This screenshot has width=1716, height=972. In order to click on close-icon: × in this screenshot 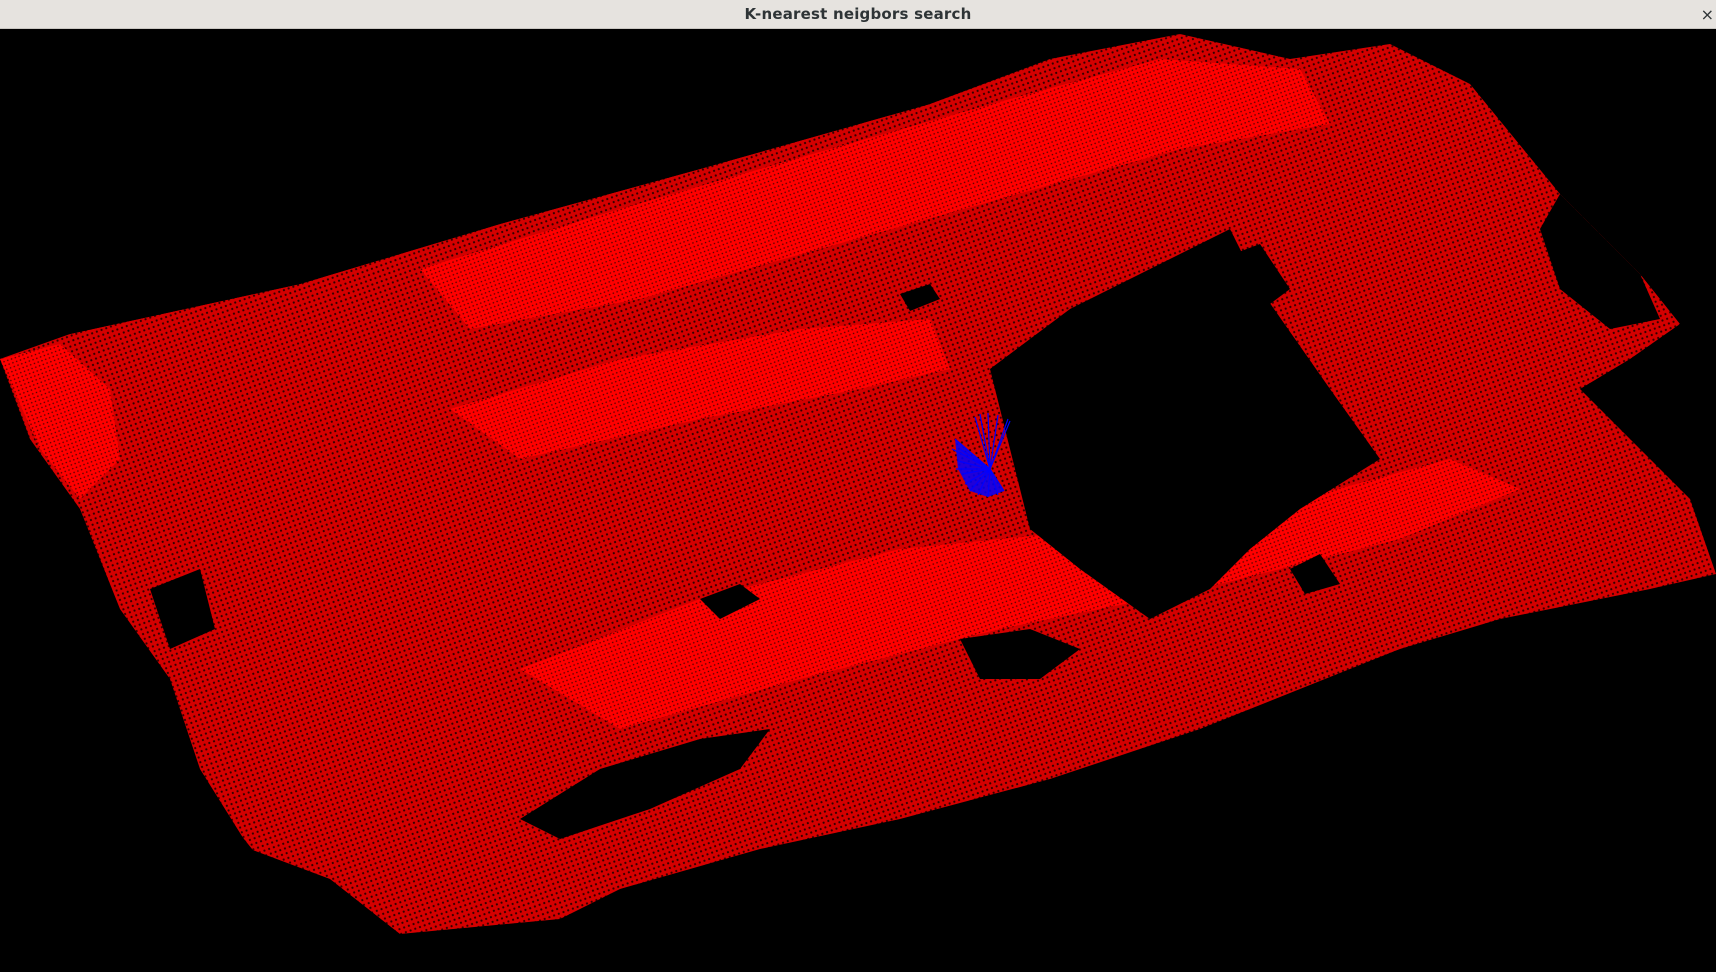, I will do `click(1705, 14)`.